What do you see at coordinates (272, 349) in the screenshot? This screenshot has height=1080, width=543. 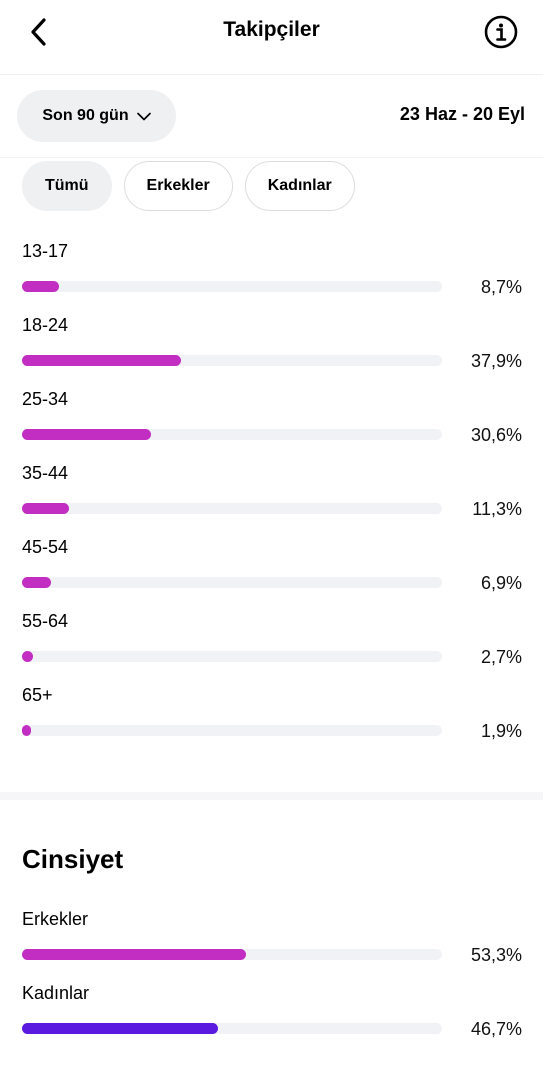 I see `age-row-18-24: 18-24 37,9%` at bounding box center [272, 349].